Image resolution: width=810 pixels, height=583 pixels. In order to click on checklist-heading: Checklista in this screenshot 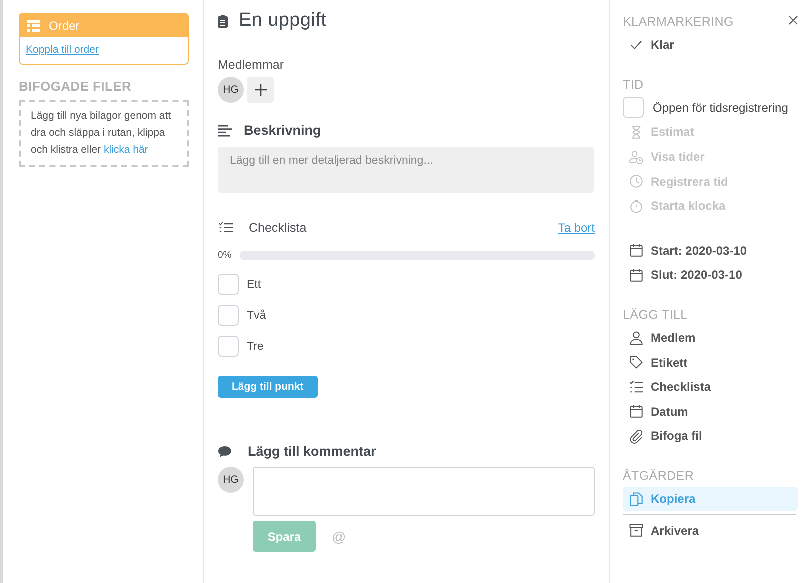, I will do `click(278, 228)`.